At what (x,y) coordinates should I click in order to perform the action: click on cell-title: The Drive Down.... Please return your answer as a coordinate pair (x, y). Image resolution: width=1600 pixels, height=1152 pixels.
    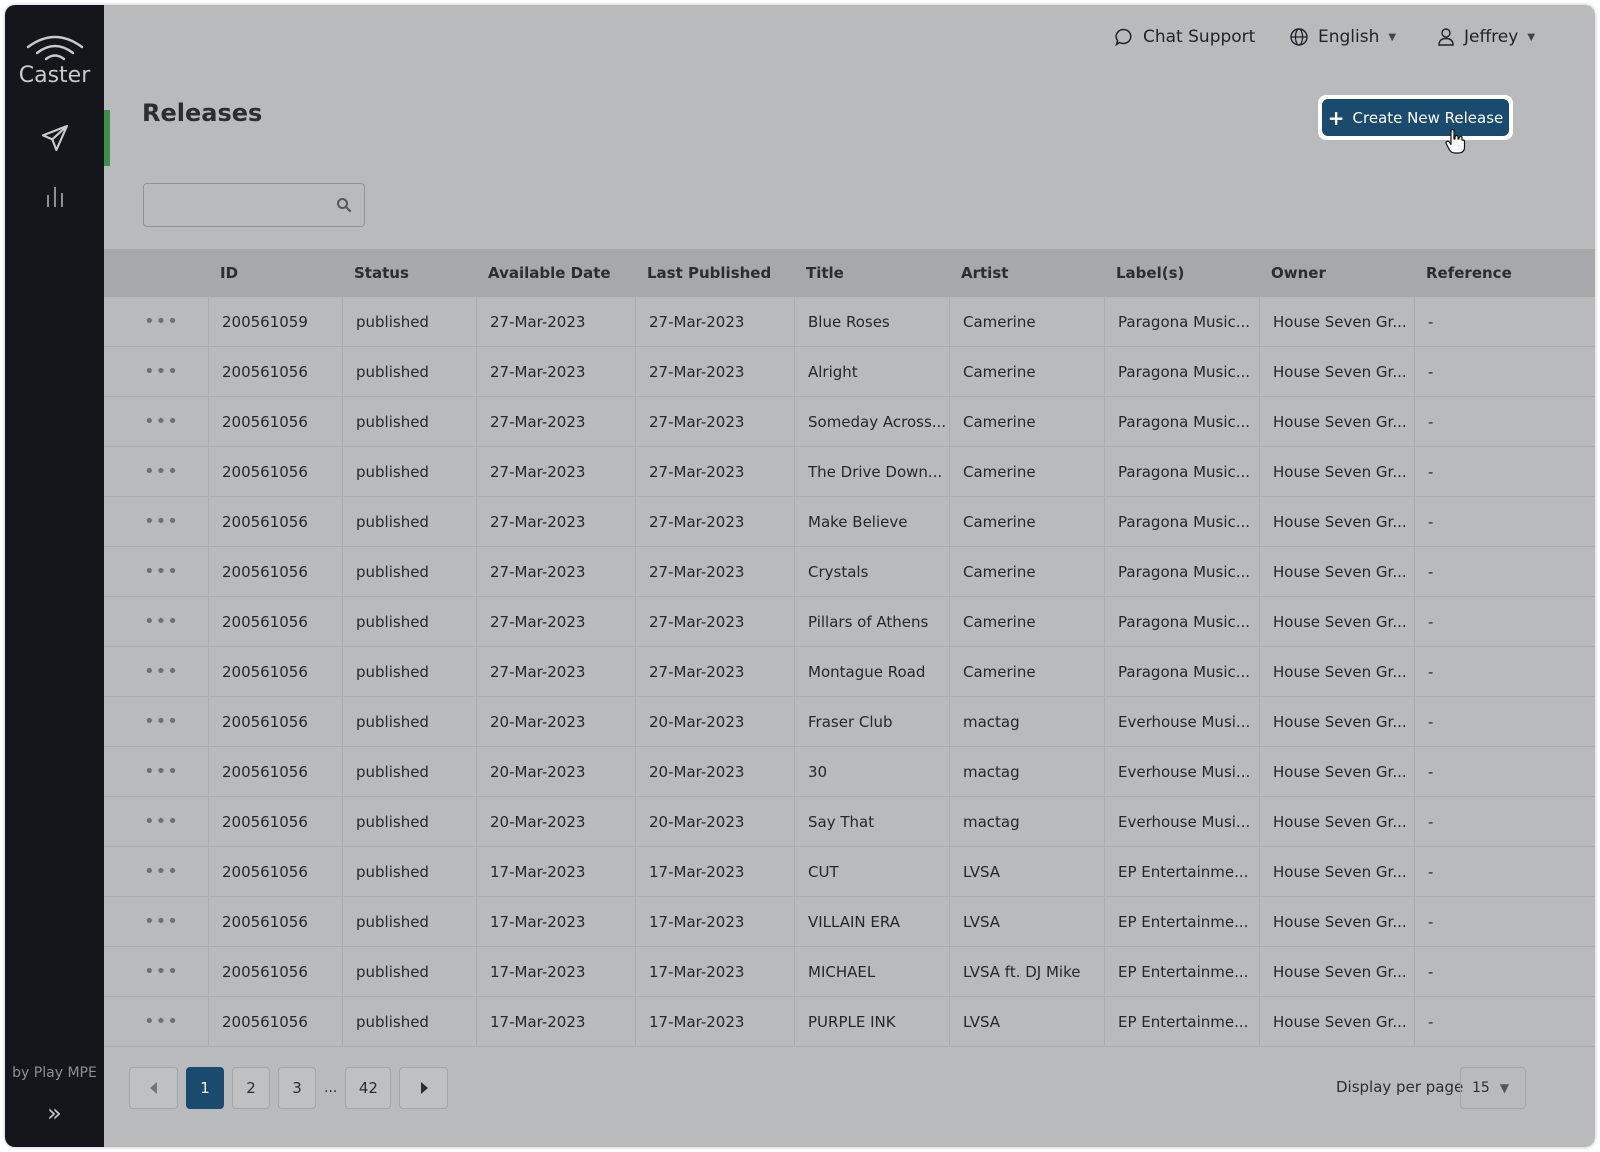
    Looking at the image, I should click on (872, 471).